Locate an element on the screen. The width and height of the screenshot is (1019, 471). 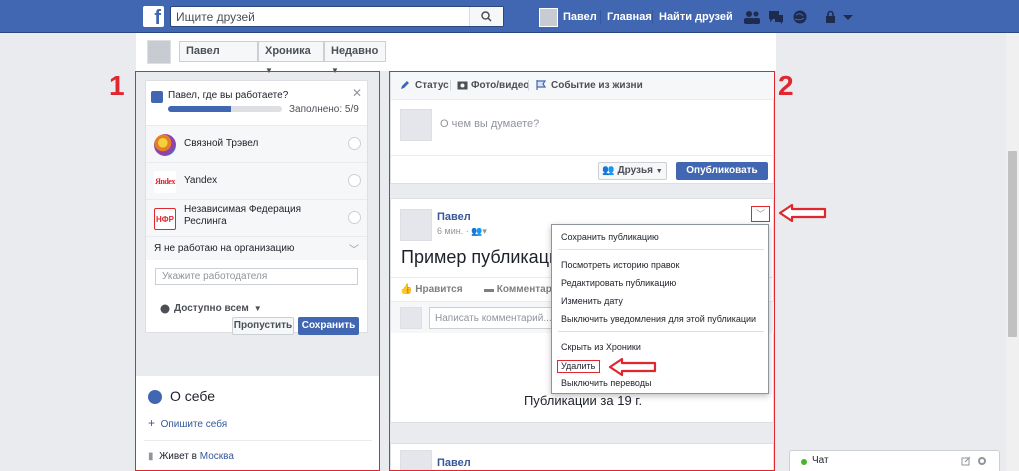
profile-name-button: Павел is located at coordinates (218, 51).